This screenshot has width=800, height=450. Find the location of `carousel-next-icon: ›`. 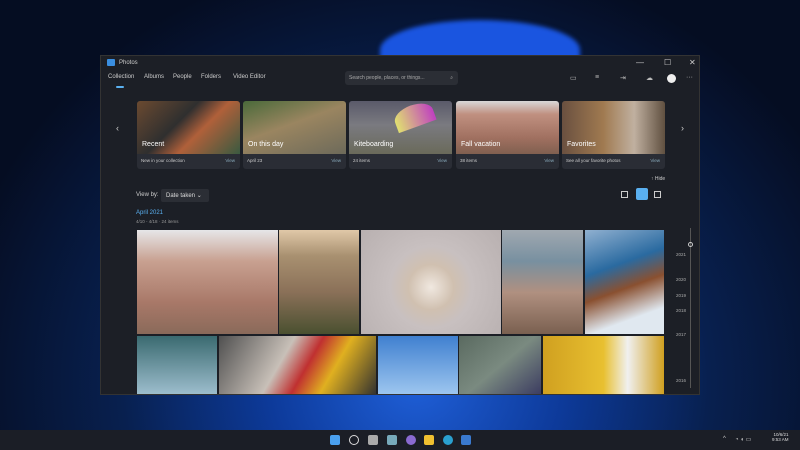

carousel-next-icon: › is located at coordinates (682, 128).